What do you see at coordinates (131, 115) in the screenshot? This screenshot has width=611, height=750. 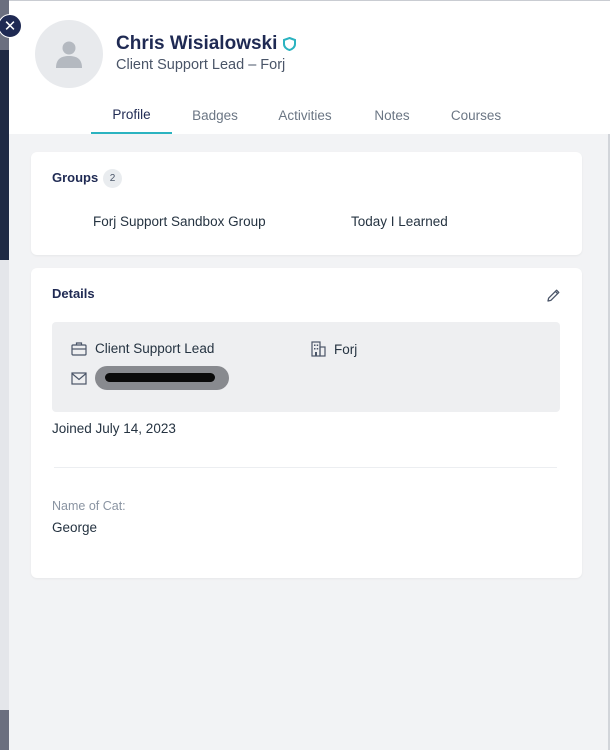 I see `tab-profile: Profile` at bounding box center [131, 115].